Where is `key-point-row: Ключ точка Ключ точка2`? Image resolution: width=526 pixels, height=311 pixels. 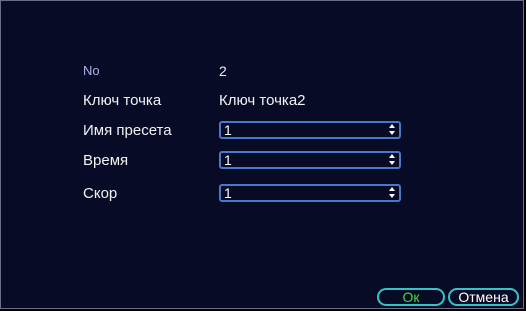 key-point-row: Ключ точка Ключ точка2 is located at coordinates (248, 101).